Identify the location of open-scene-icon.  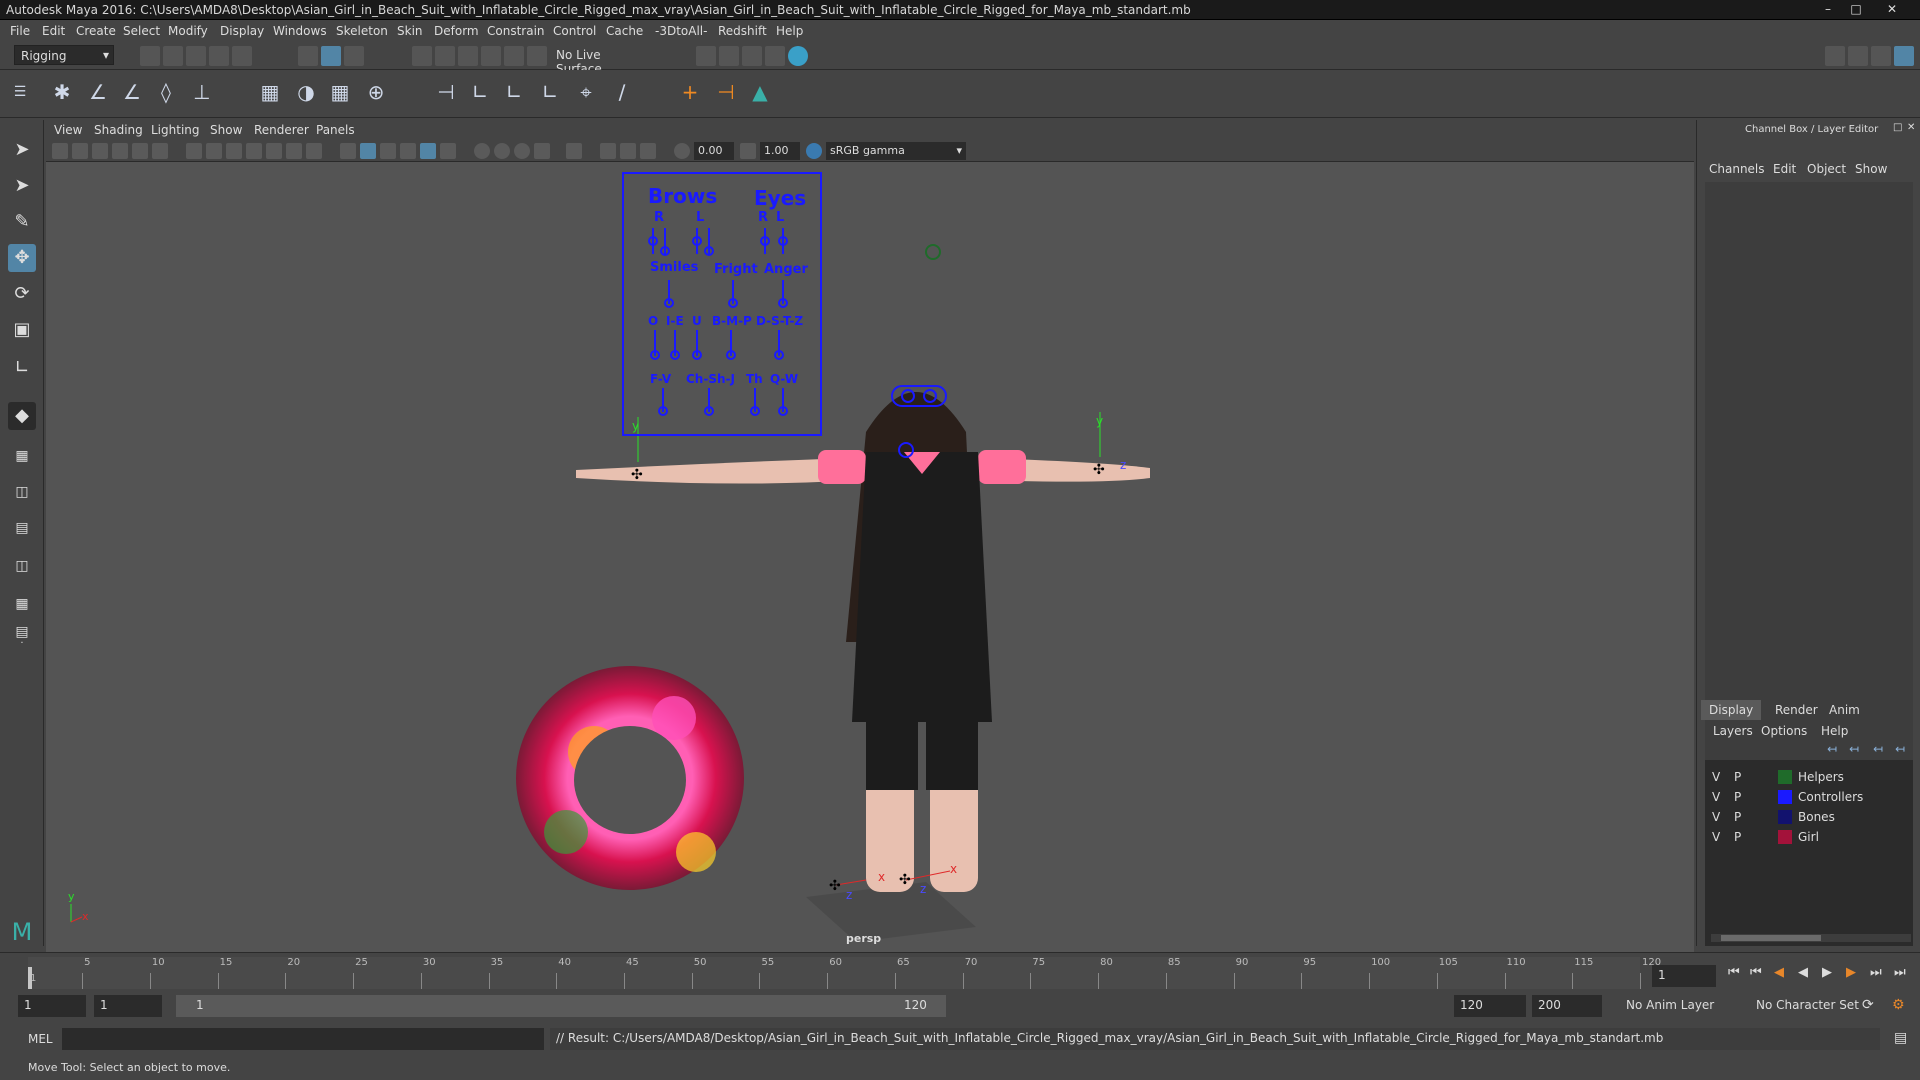
(173, 56).